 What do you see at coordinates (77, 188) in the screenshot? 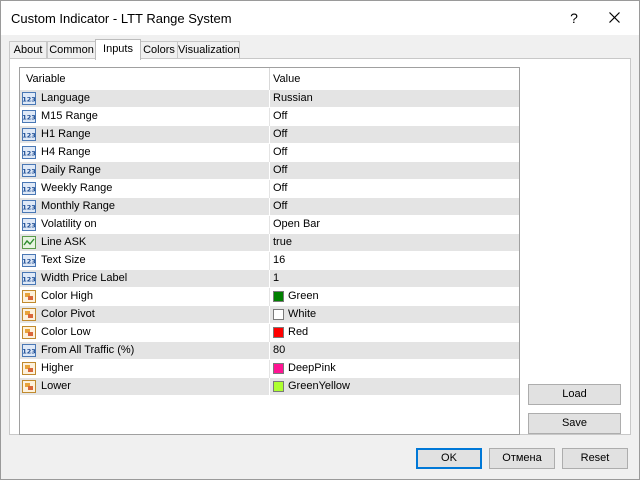
I see `variable-name: Weekly Range` at bounding box center [77, 188].